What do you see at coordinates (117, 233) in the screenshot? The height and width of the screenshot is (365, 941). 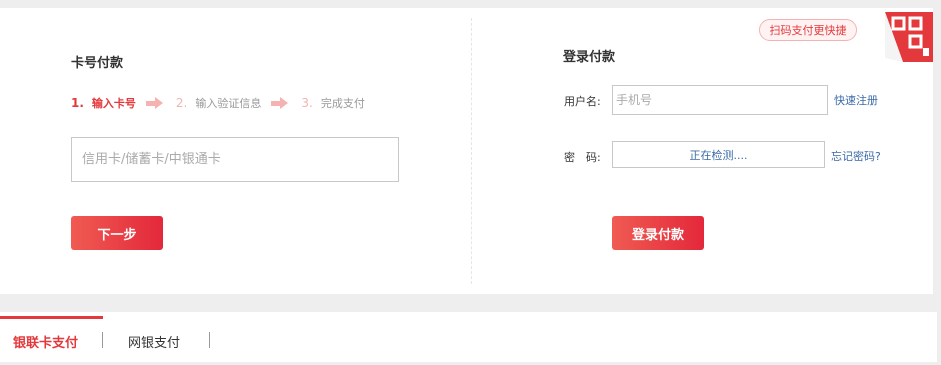 I see `next-step-button: 下一步` at bounding box center [117, 233].